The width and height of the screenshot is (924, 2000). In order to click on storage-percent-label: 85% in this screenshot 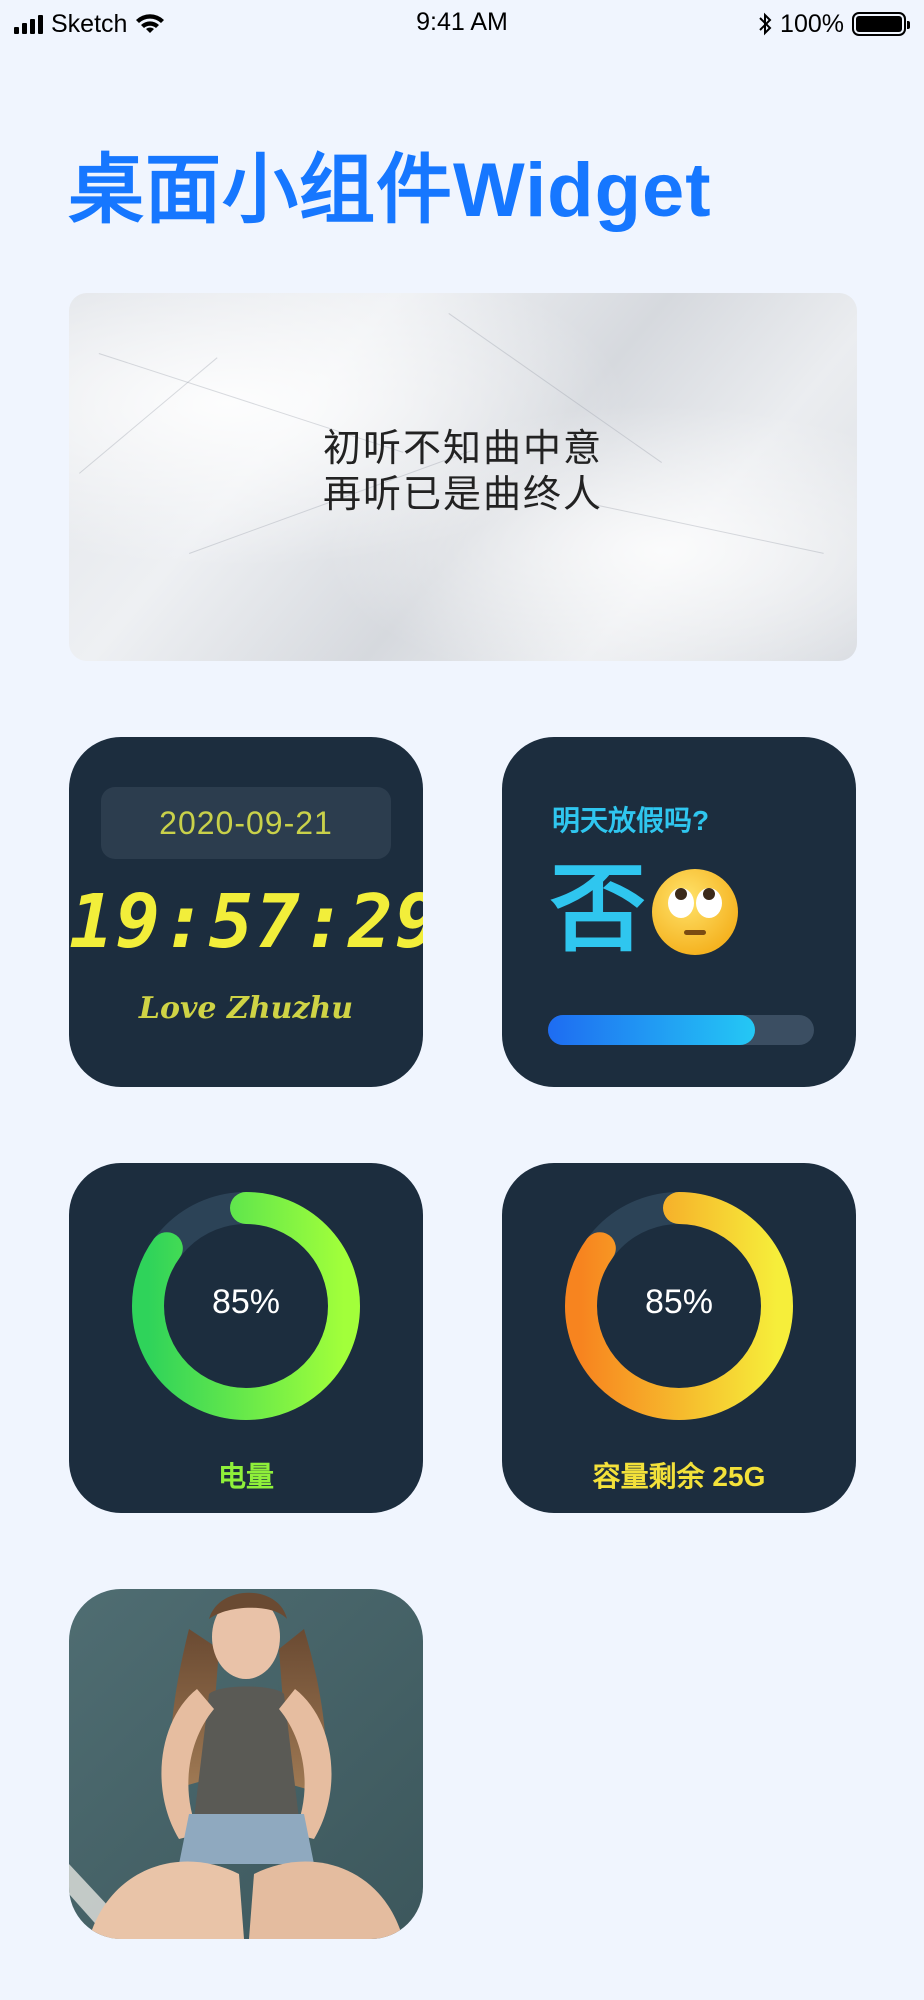, I will do `click(679, 1302)`.